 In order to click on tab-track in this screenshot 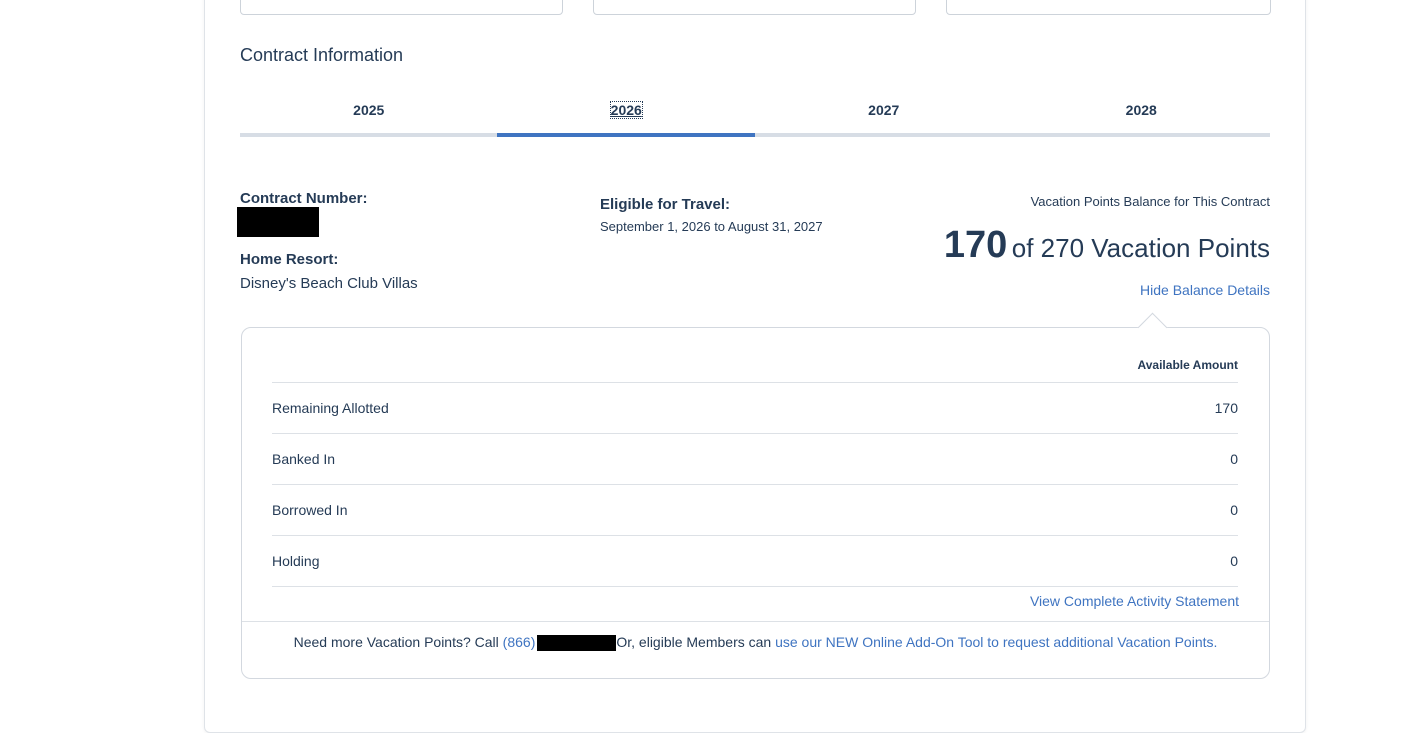, I will do `click(755, 135)`.